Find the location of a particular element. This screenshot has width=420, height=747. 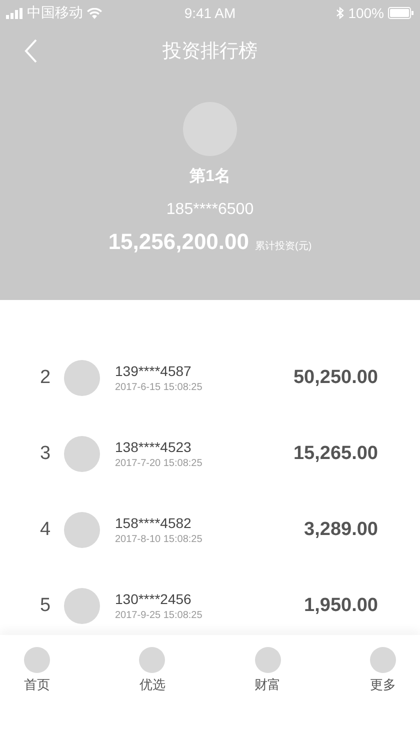

phone-number: 138****4523 is located at coordinates (153, 447).